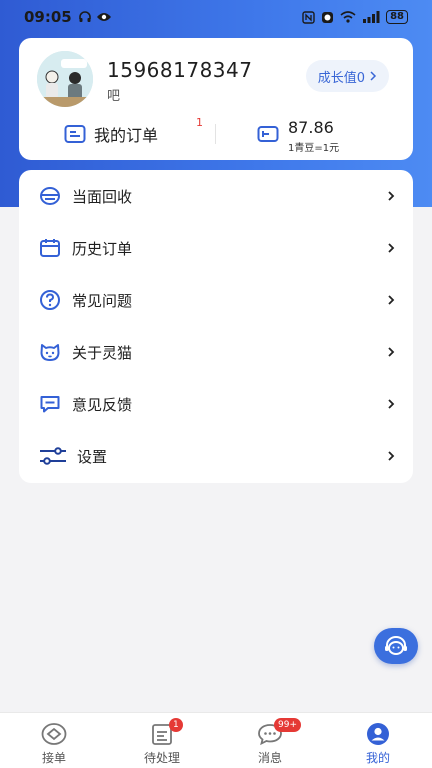  What do you see at coordinates (328, 17) in the screenshot?
I see `alarm-icon` at bounding box center [328, 17].